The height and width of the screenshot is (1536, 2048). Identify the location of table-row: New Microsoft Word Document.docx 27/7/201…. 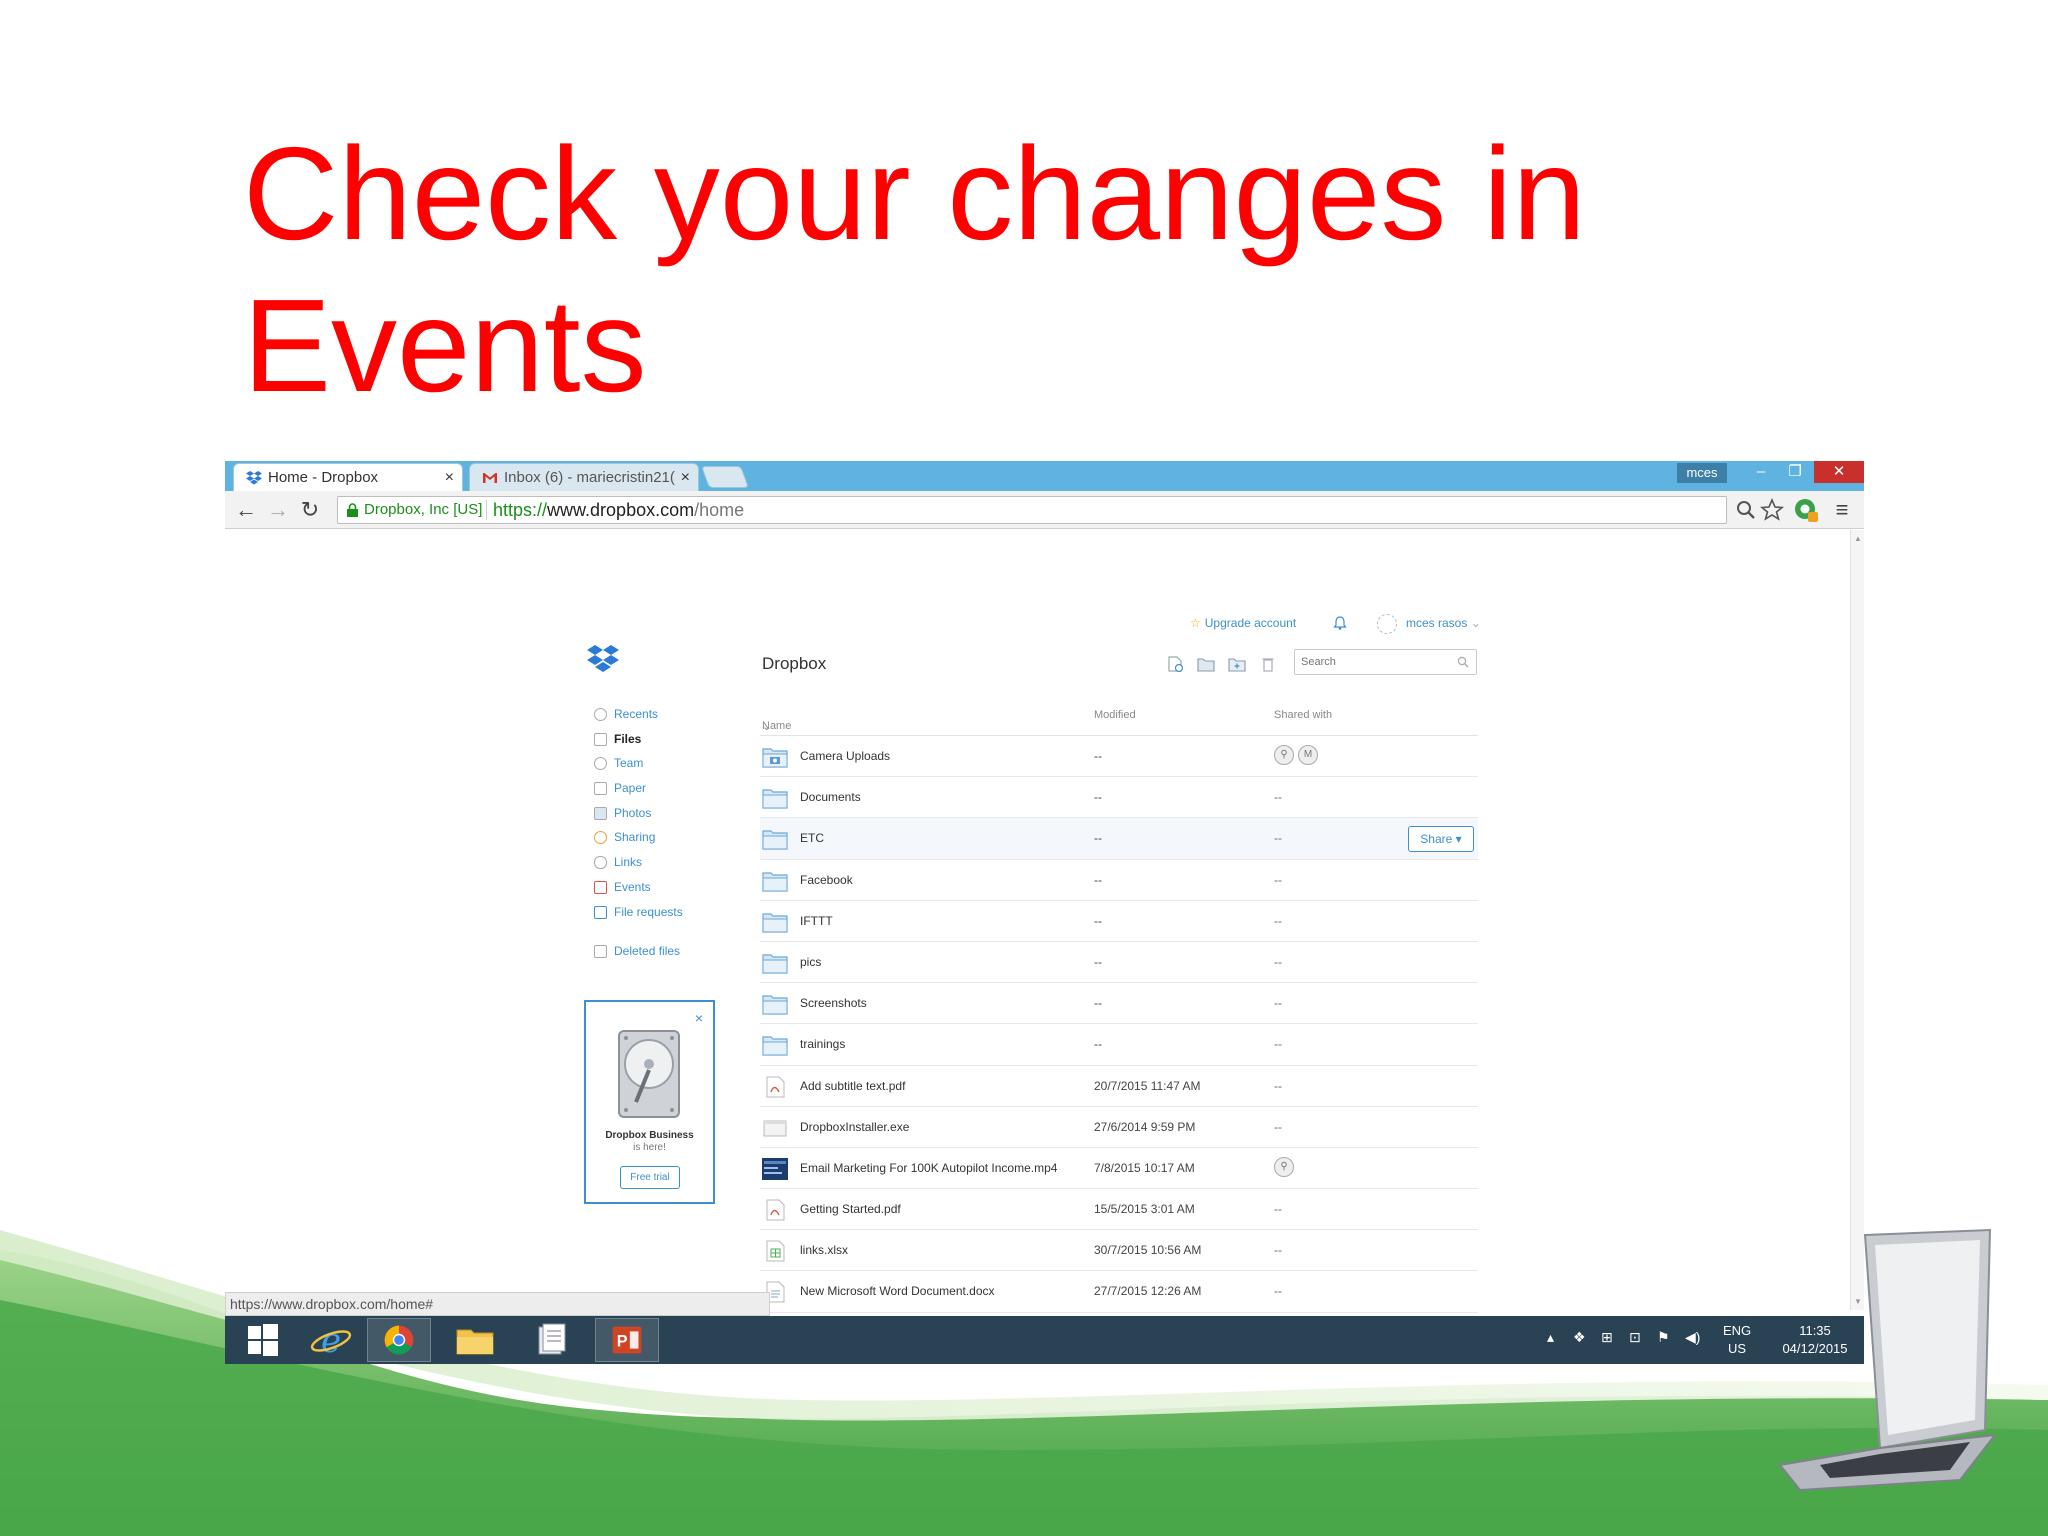
(1119, 1292).